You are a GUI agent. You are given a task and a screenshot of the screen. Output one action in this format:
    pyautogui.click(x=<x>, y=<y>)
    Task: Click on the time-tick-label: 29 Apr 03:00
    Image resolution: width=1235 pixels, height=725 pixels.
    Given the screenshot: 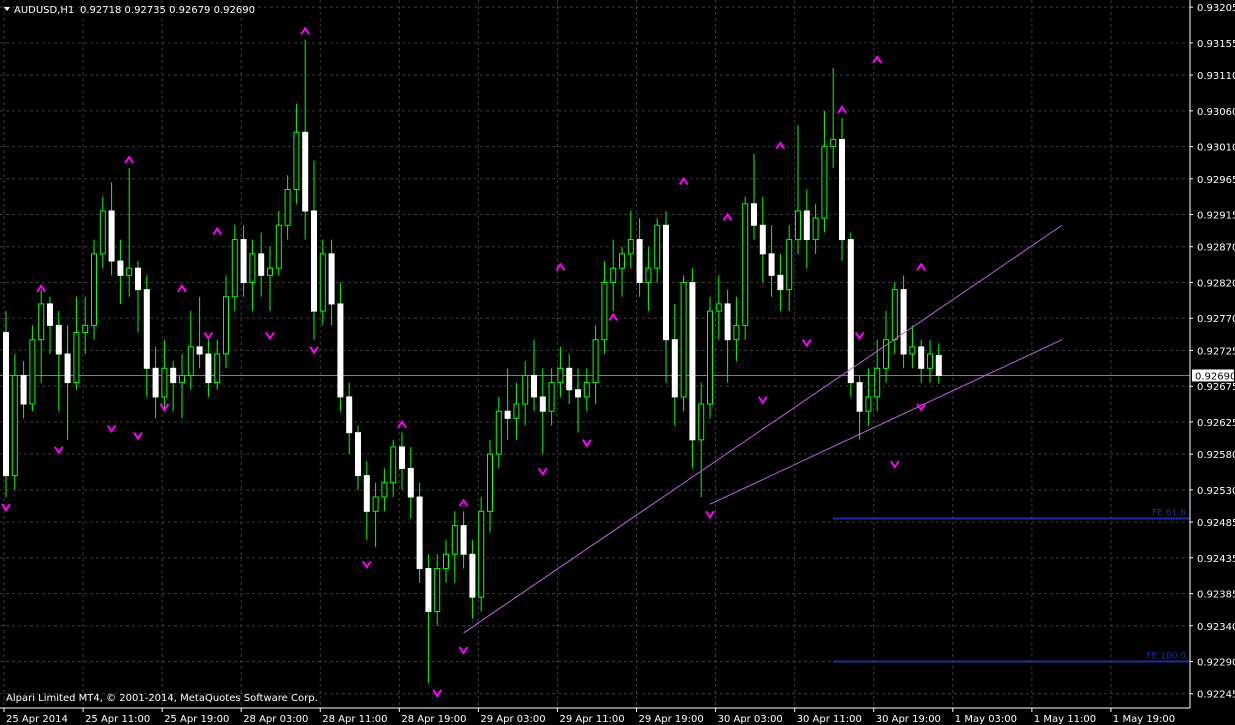 What is the action you would take?
    pyautogui.click(x=512, y=719)
    